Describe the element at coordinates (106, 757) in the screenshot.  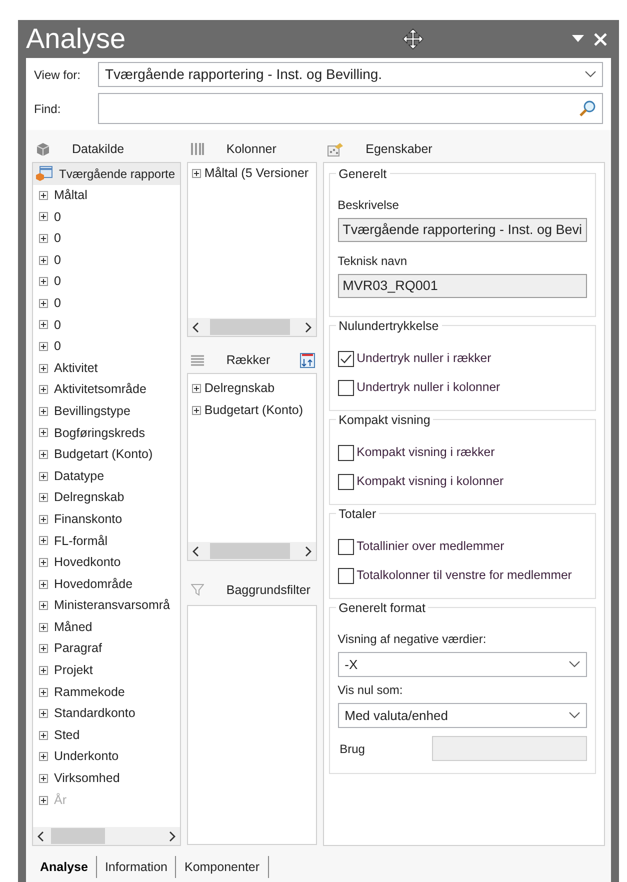
I see `tree-item: Underkonto` at that location.